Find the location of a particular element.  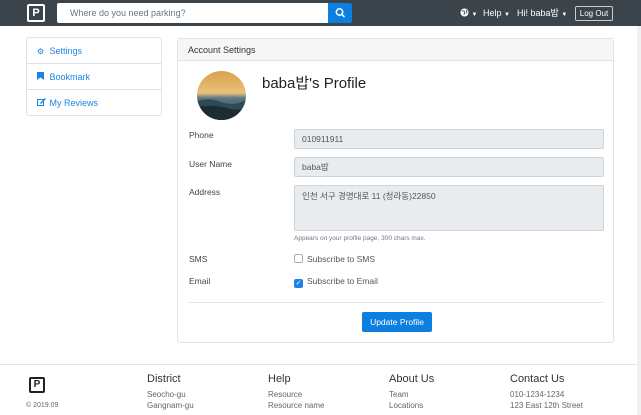

user-menu: Hi! baba밥 ▼ is located at coordinates (542, 13).